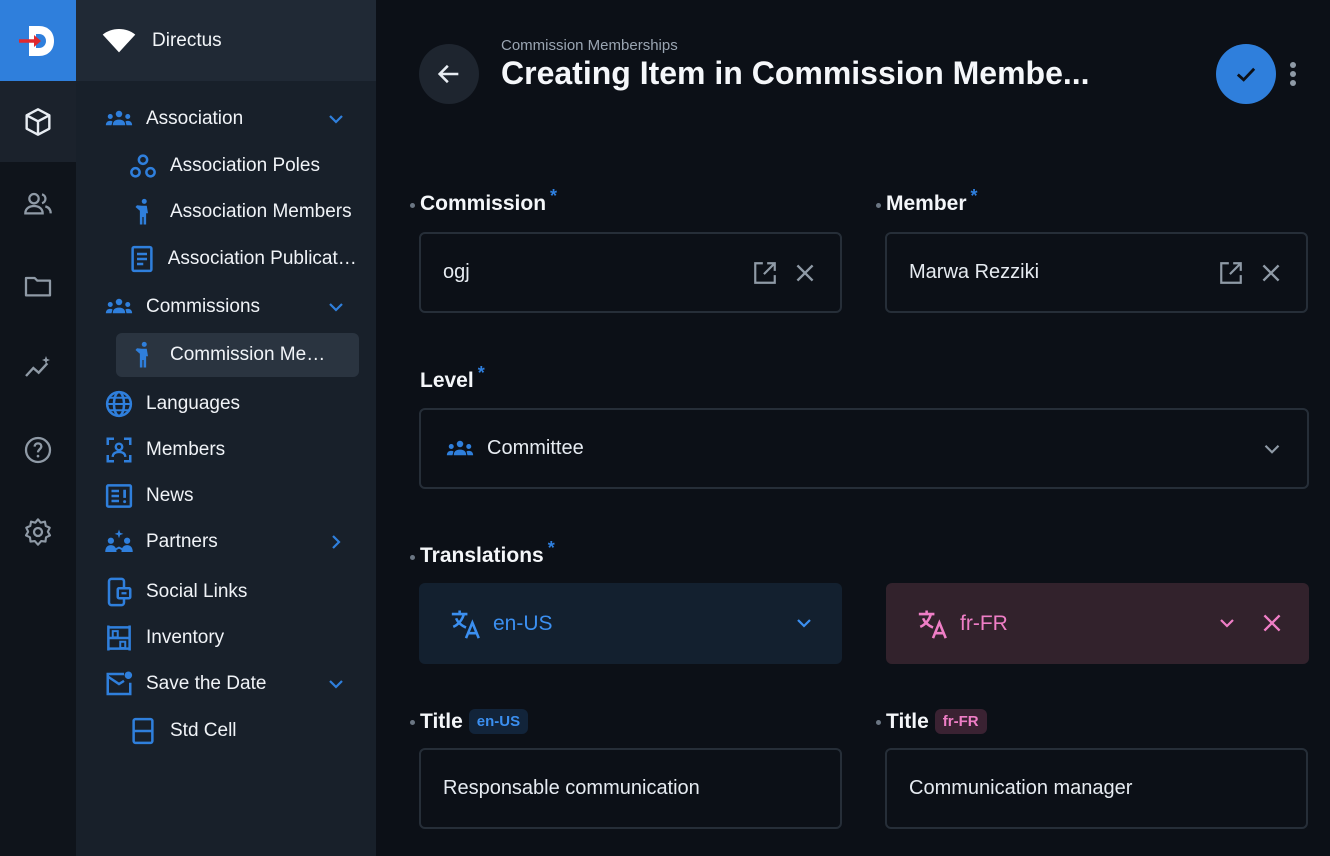 The height and width of the screenshot is (856, 1330). What do you see at coordinates (186, 449) in the screenshot?
I see `nav-item-label: Members` at bounding box center [186, 449].